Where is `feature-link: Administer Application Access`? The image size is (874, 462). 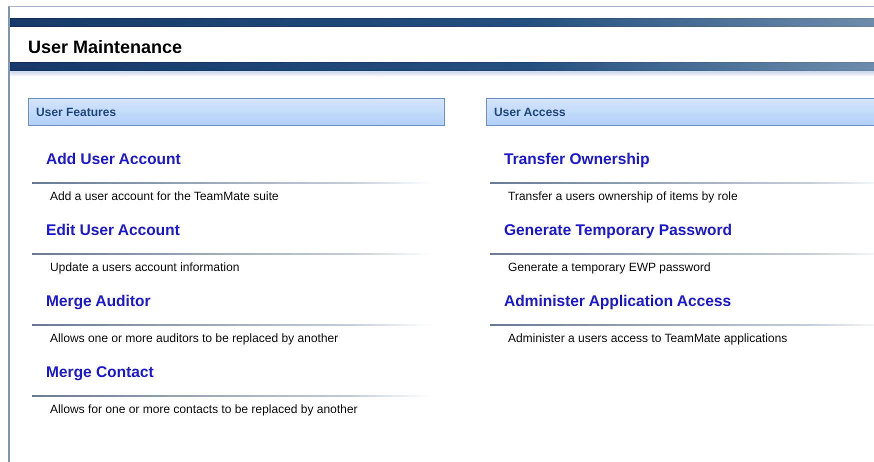
feature-link: Administer Application Access is located at coordinates (618, 302).